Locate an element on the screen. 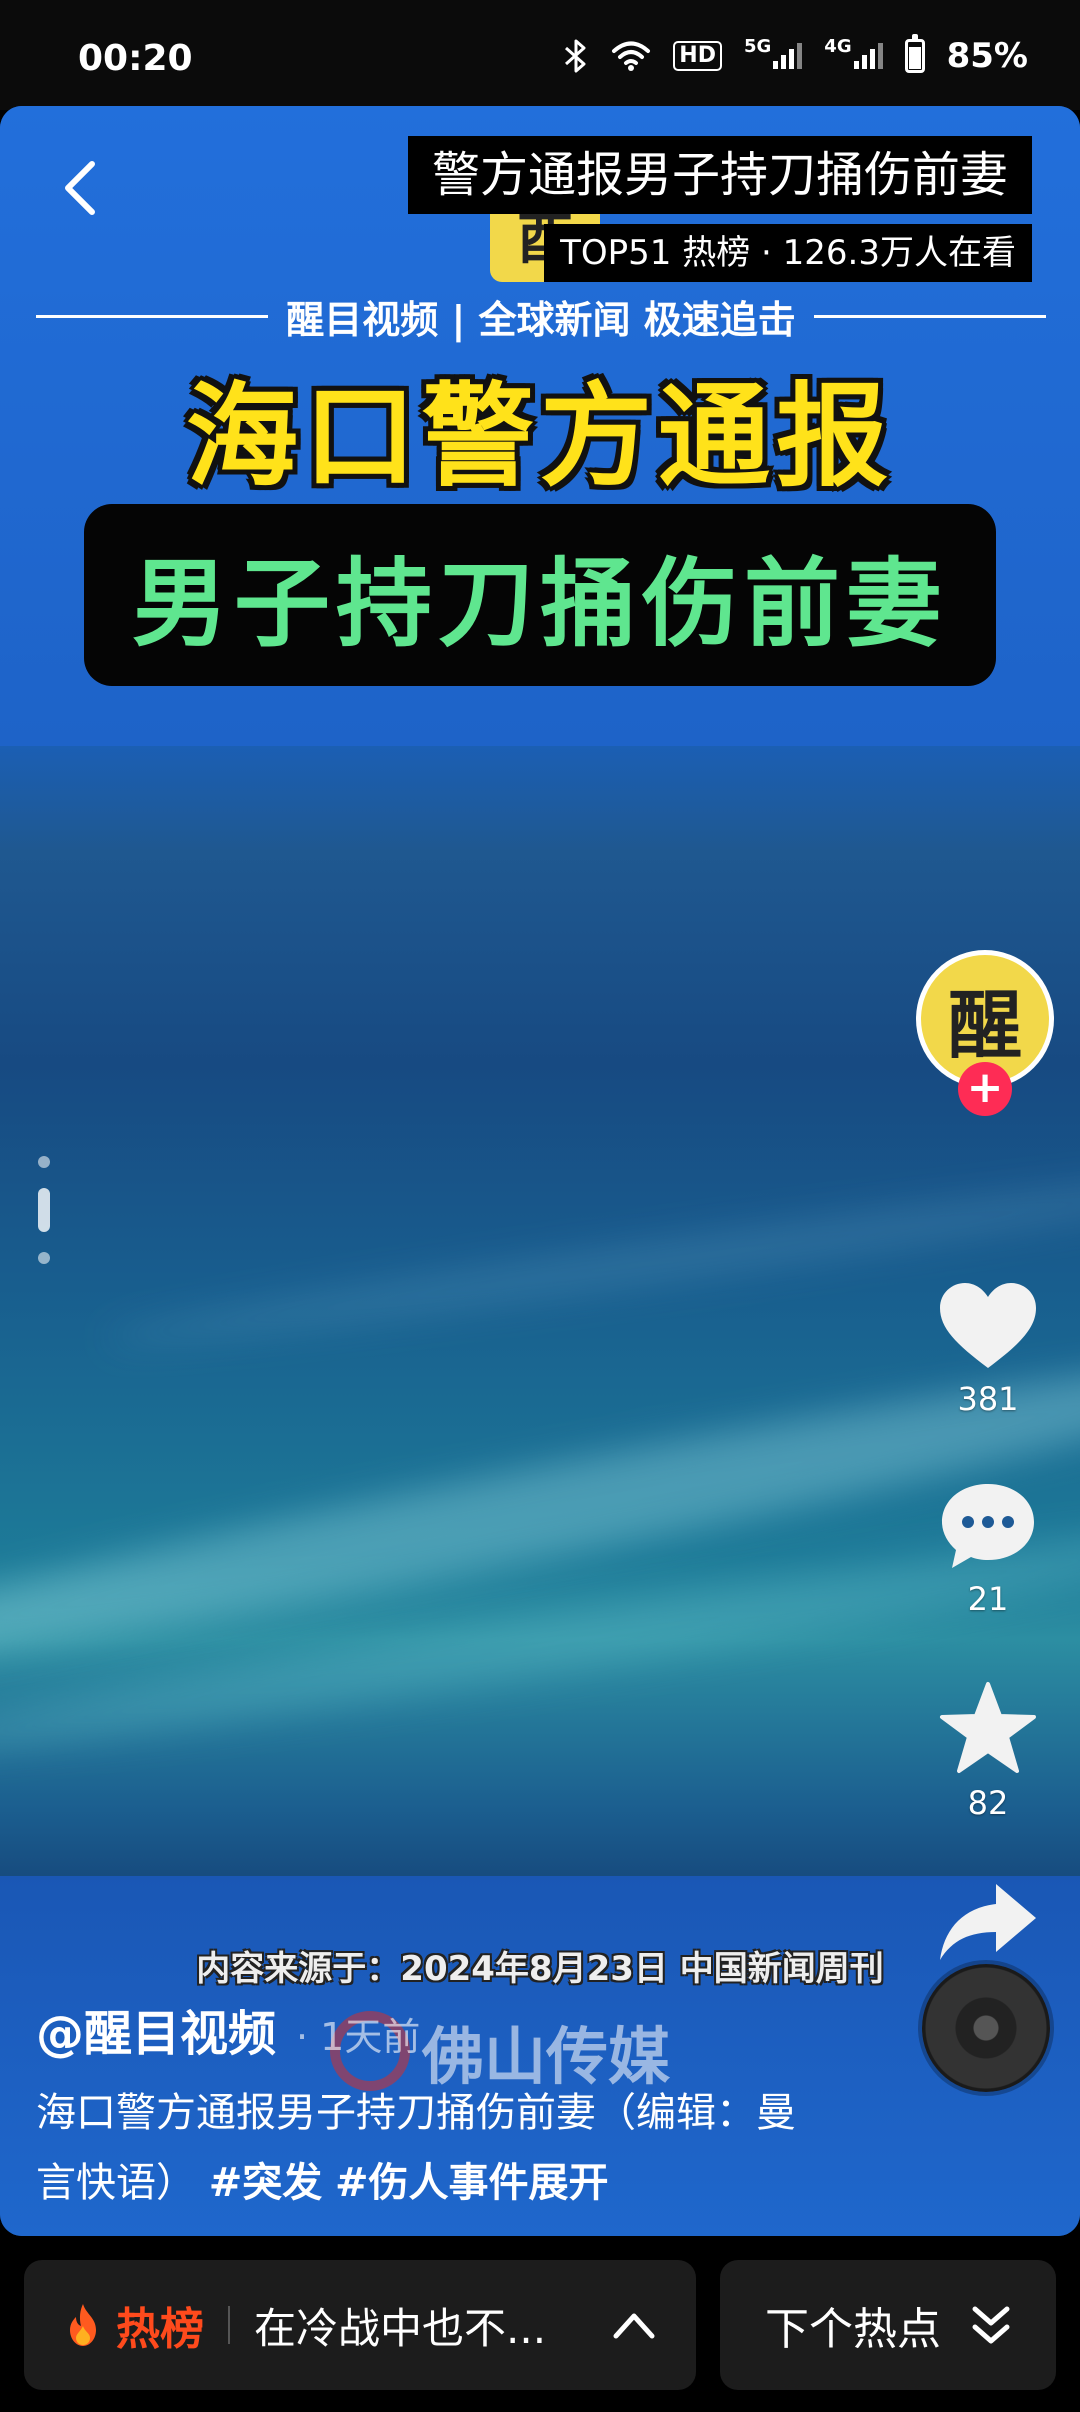  signal-4g-icon: 4G is located at coordinates (853, 52).